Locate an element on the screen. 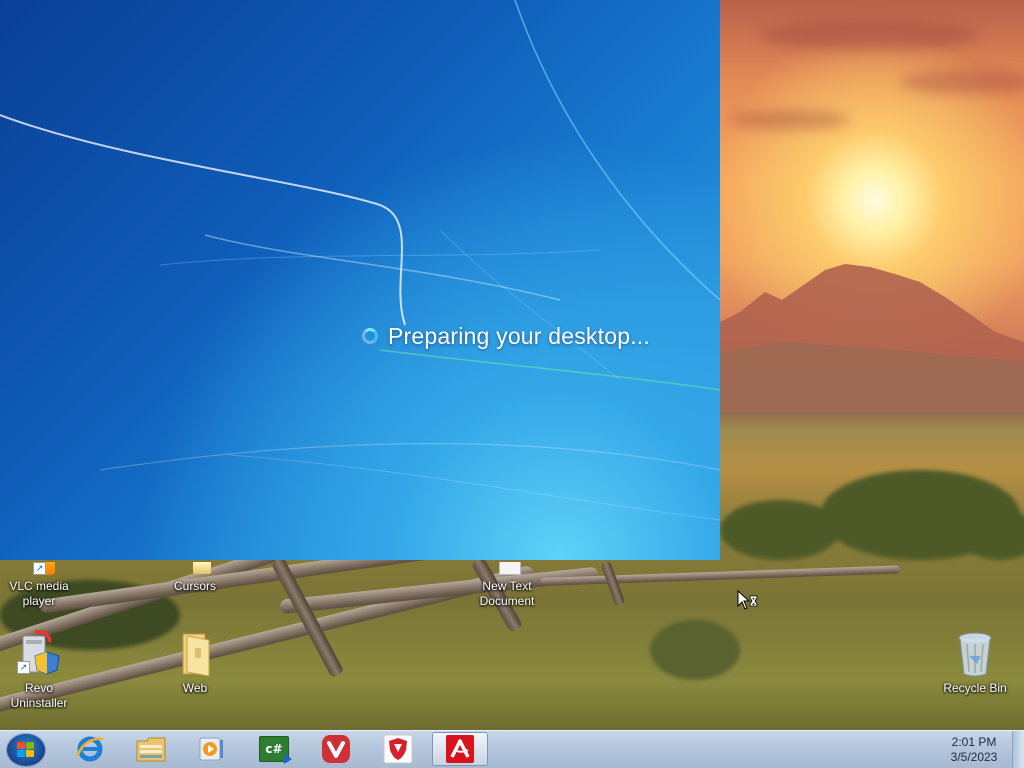 This screenshot has height=768, width=1024. desktop-icon-vlc: ↗ VLC media player is located at coordinates (39, 585).